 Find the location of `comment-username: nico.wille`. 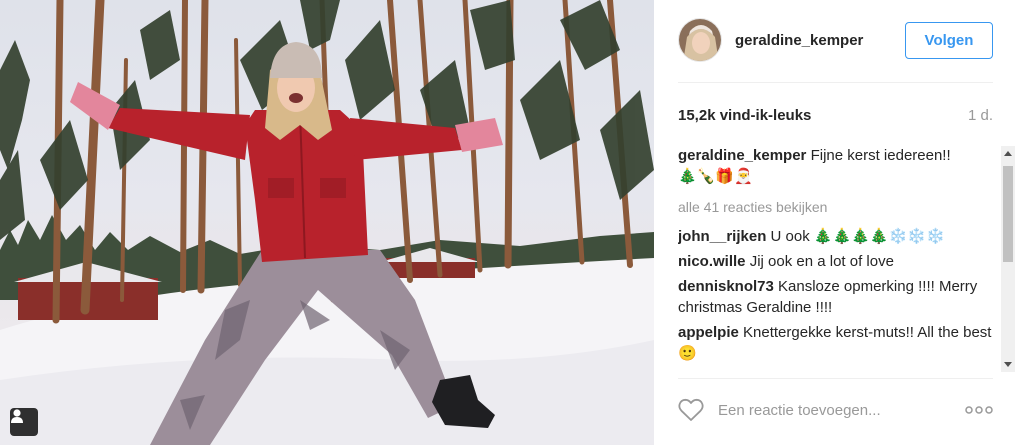

comment-username: nico.wille is located at coordinates (712, 261).